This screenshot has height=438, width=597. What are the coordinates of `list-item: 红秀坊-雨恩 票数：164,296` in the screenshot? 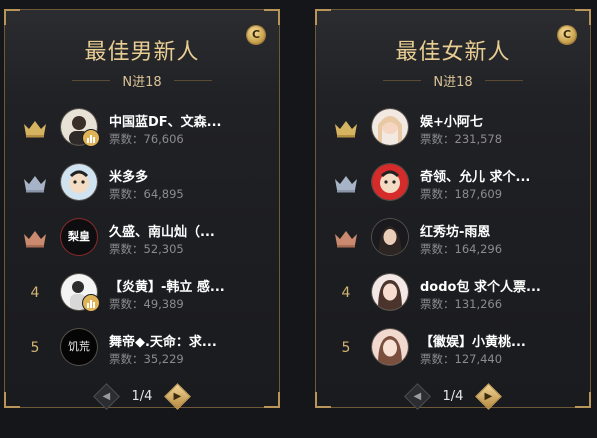 It's located at (453, 239).